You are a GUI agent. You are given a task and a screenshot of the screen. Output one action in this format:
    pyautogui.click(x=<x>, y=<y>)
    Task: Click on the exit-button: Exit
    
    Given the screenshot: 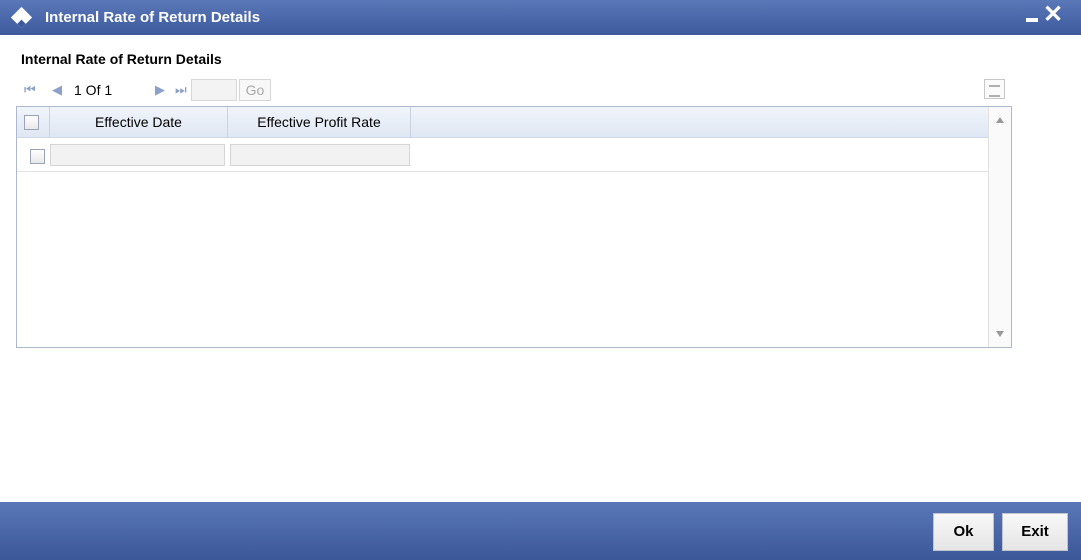 What is the action you would take?
    pyautogui.click(x=1035, y=532)
    